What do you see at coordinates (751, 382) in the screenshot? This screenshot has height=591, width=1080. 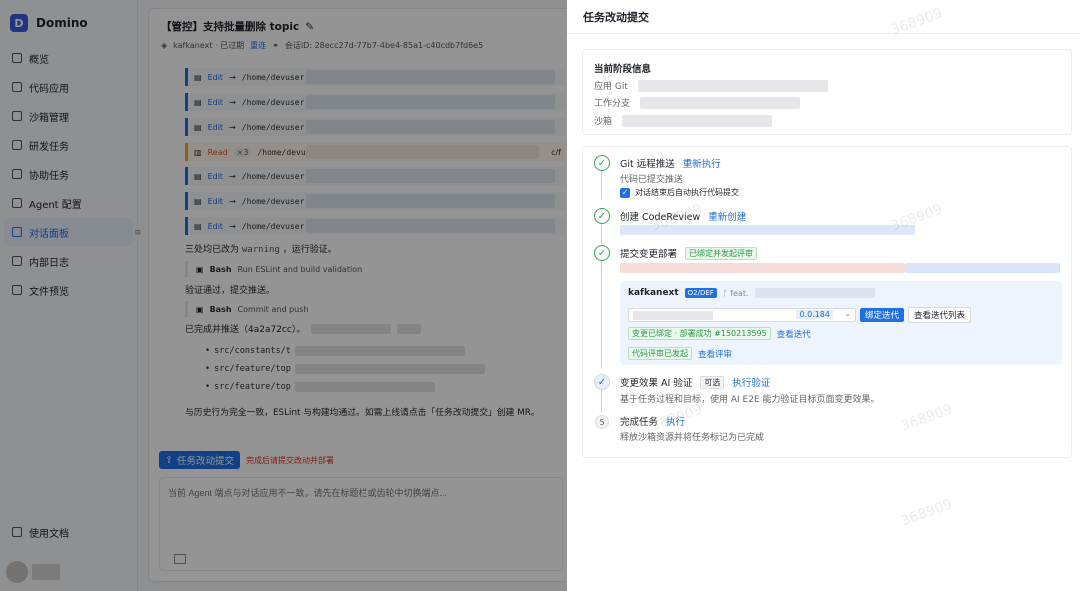 I see `run-verify-button: 执行验证` at bounding box center [751, 382].